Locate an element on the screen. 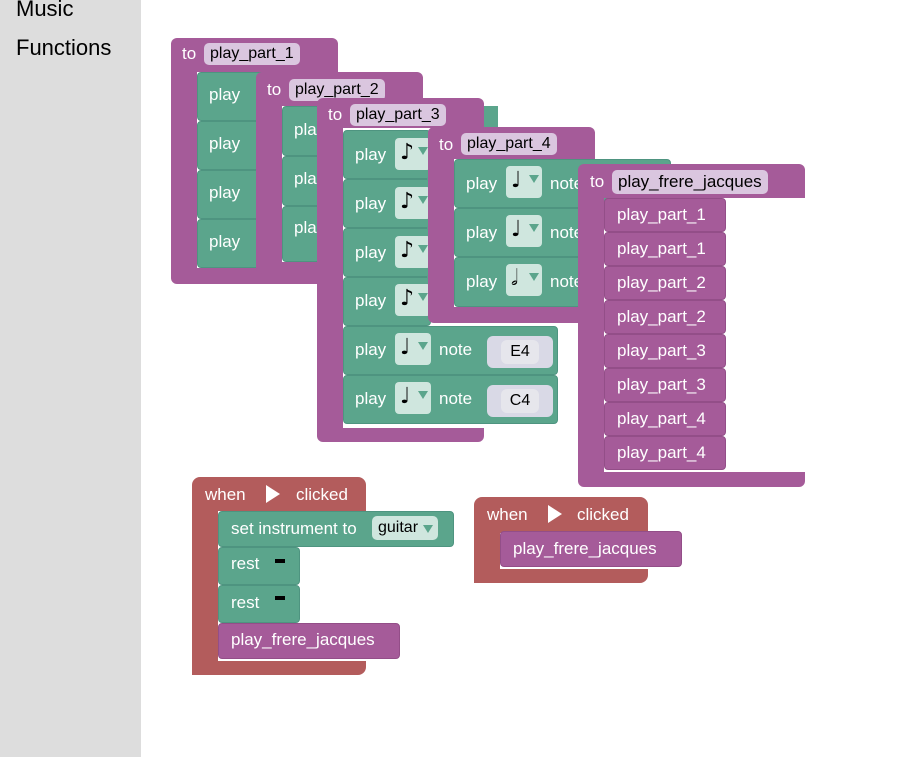 The image size is (899, 757). note-value-field: E4 is located at coordinates (520, 352).